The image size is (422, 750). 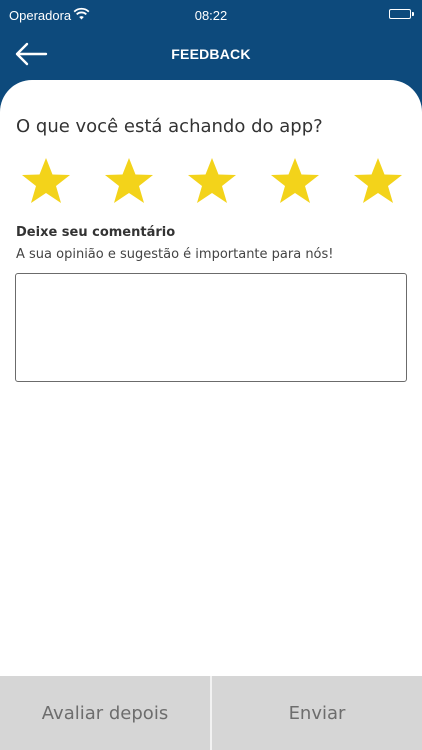 I want to click on send-button: Enviar, so click(x=317, y=713).